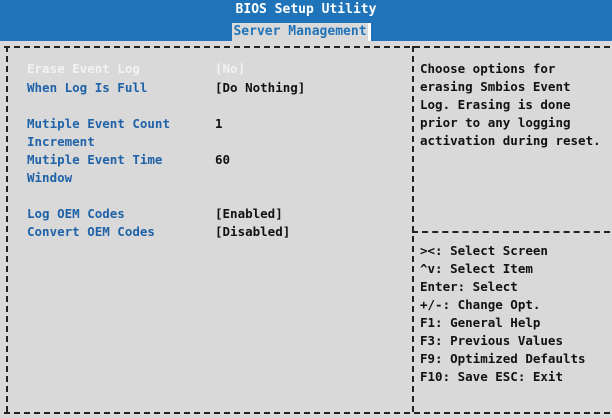 Image resolution: width=612 pixels, height=418 pixels. What do you see at coordinates (87, 88) in the screenshot?
I see `setting-when-log-full-label: When Log Is Full` at bounding box center [87, 88].